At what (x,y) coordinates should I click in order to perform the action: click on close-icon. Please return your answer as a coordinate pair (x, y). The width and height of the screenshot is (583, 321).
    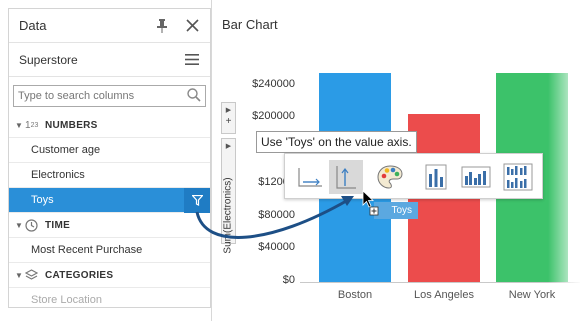
    Looking at the image, I should click on (192, 26).